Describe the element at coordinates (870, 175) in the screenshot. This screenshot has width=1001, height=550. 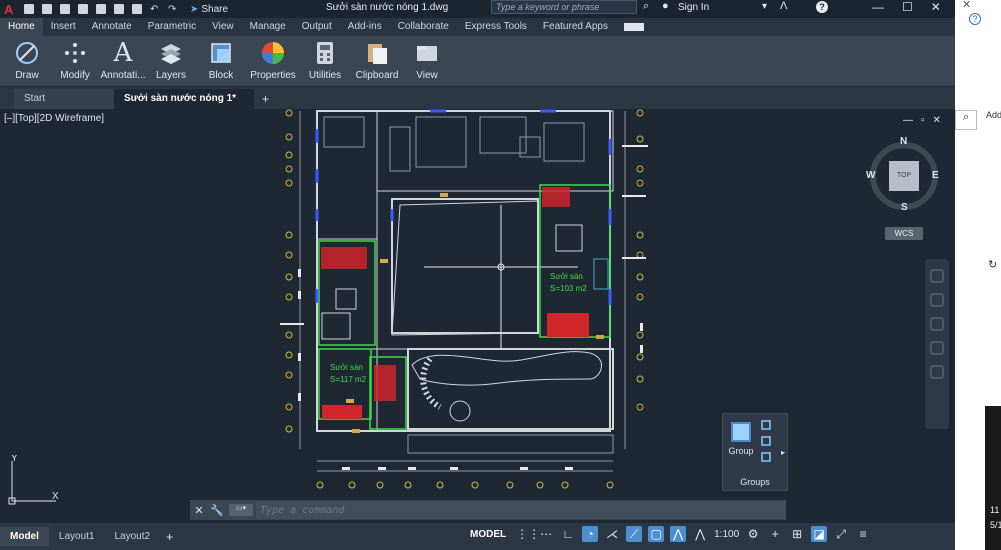
I see `compass-west: W` at that location.